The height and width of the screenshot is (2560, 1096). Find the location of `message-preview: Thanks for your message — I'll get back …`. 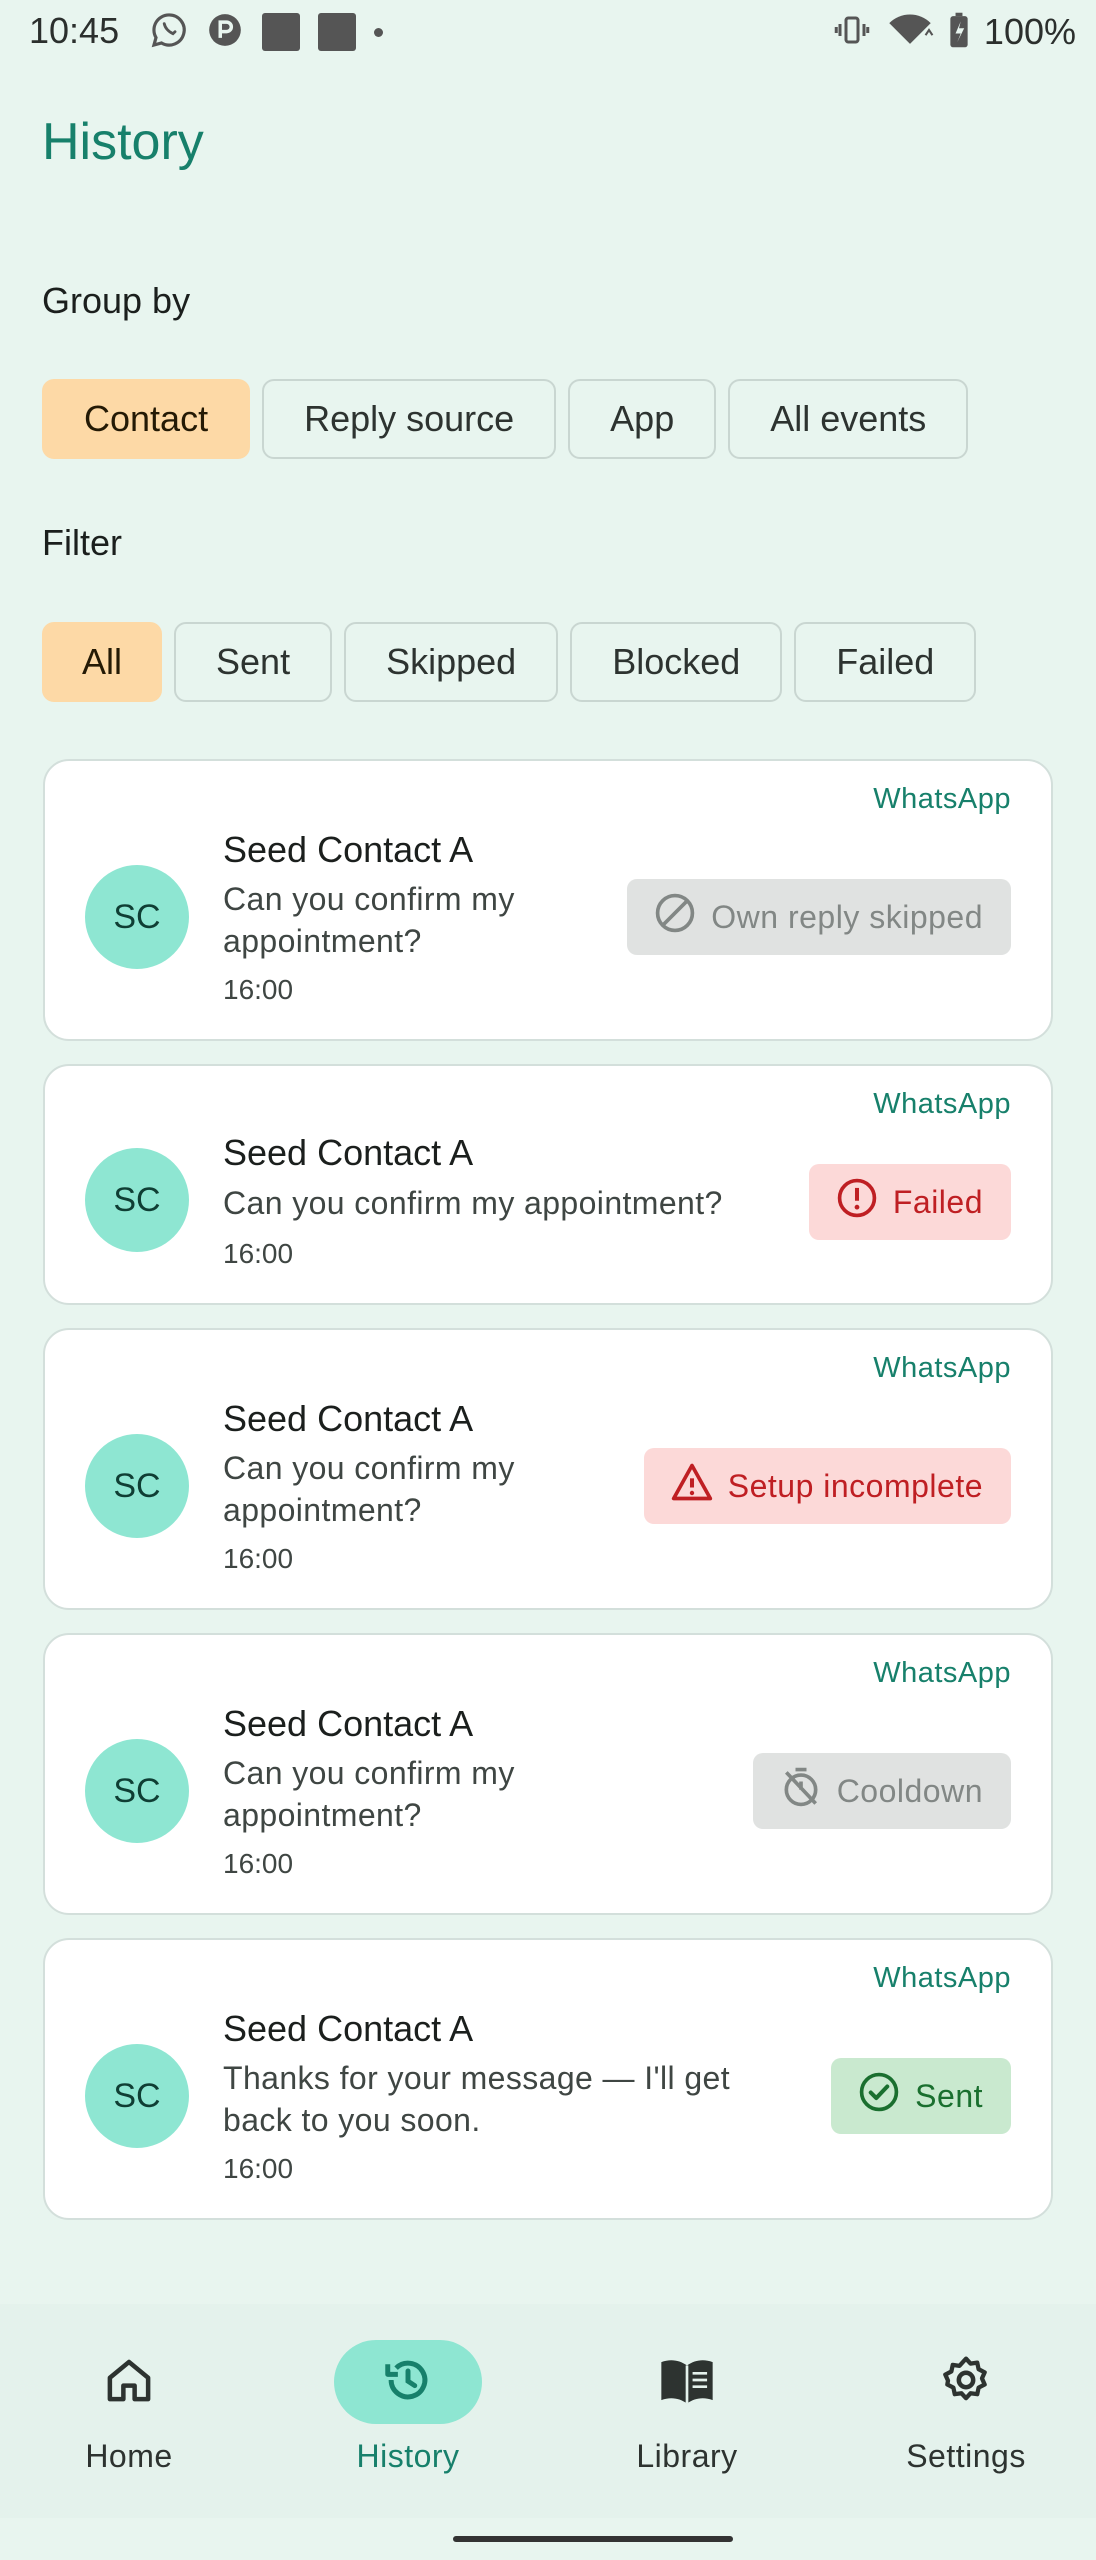

message-preview: Thanks for your message — I'll get back … is located at coordinates (476, 2099).